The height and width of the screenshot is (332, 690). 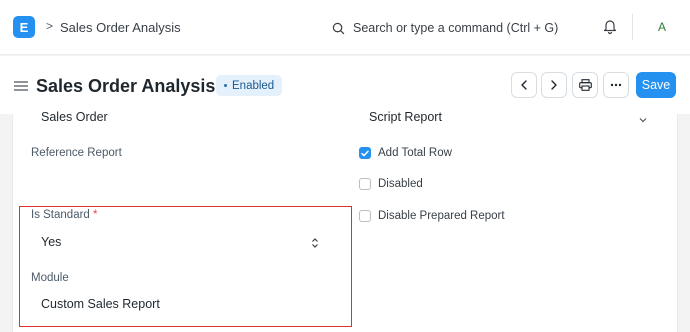 I want to click on sidebar-toggle-icon, so click(x=21, y=86).